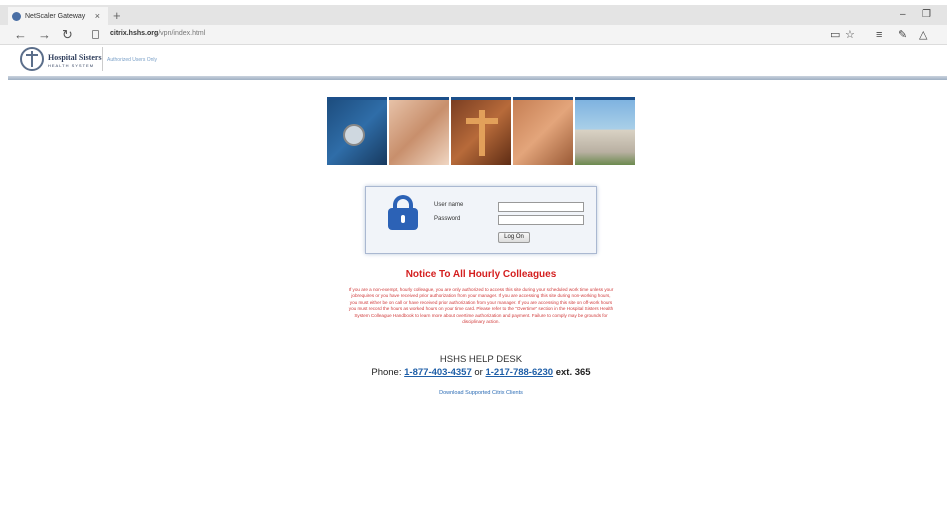 The height and width of the screenshot is (521, 947). I want to click on web-note-icon: ✎, so click(902, 35).